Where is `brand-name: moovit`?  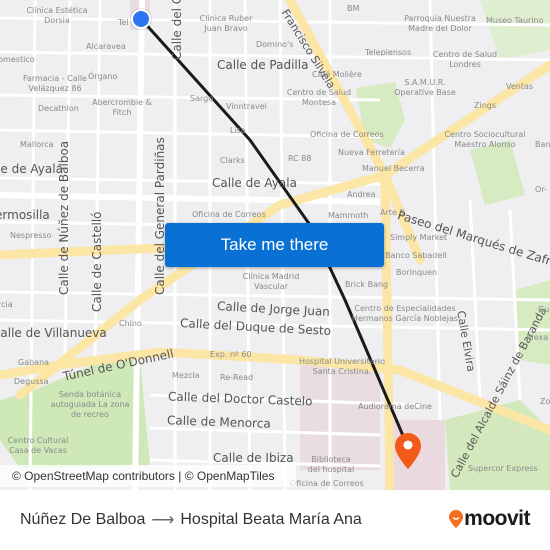
brand-name: moovit is located at coordinates (497, 518).